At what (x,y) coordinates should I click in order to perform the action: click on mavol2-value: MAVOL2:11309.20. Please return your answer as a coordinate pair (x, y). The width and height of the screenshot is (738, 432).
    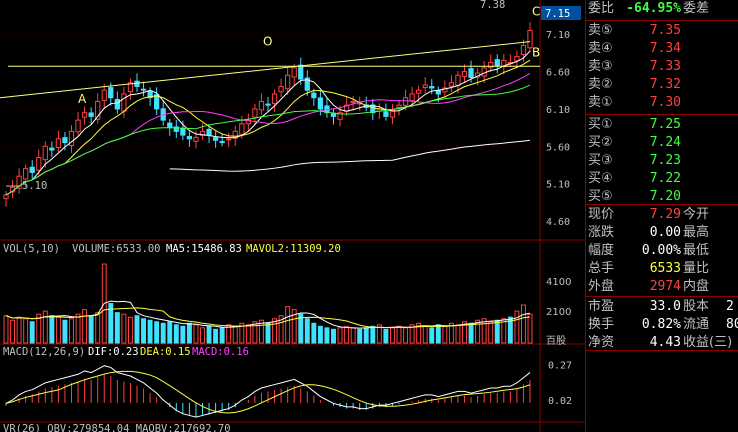
    Looking at the image, I should click on (293, 249).